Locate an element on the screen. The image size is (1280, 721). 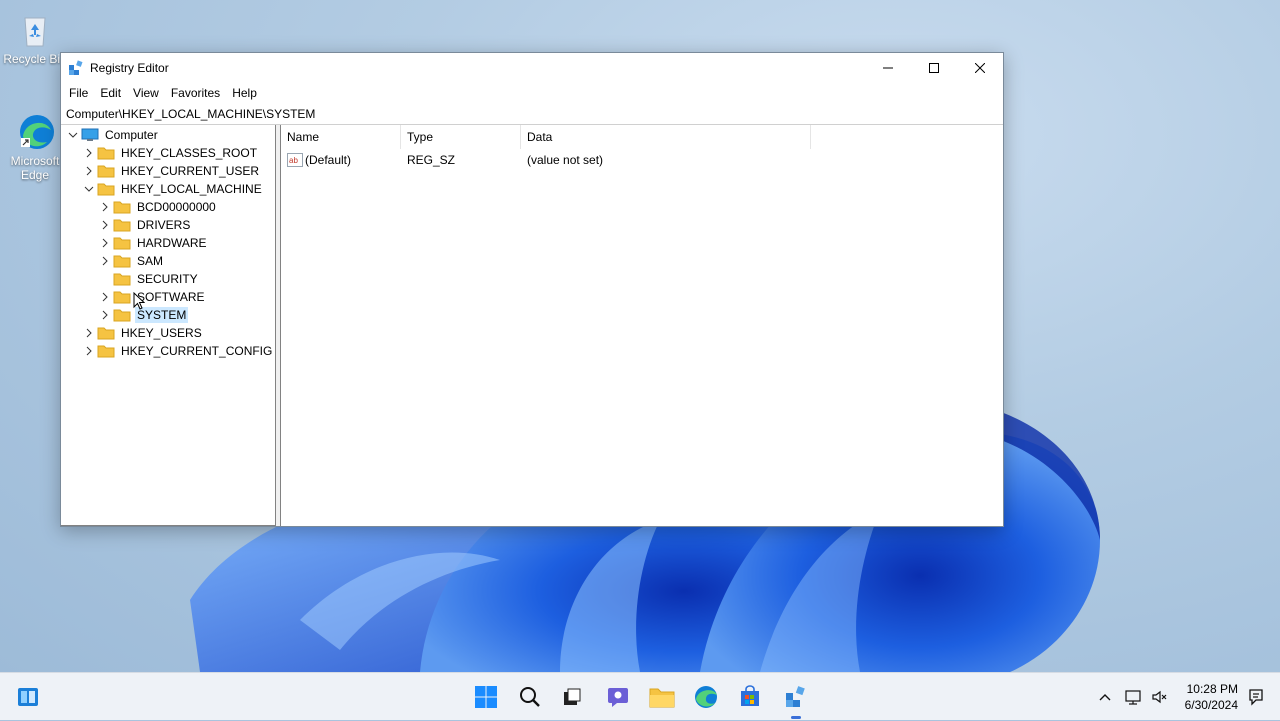
clock-date: 6/30/2024 is located at coordinates (1211, 705).